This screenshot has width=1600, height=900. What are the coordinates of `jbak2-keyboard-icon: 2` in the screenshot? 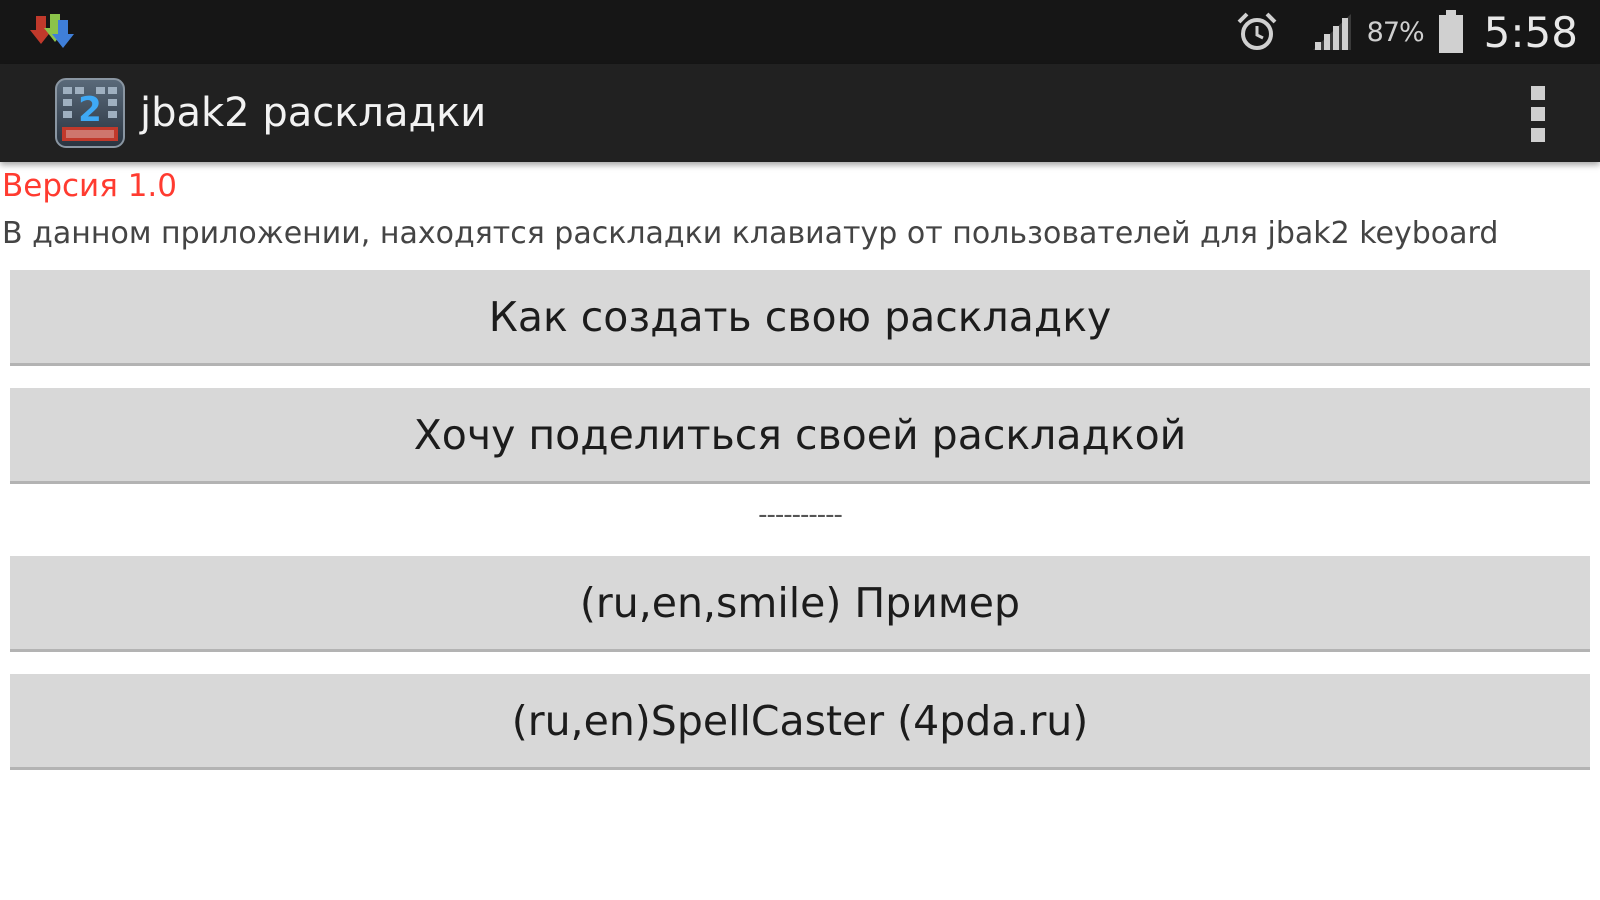 It's located at (90, 113).